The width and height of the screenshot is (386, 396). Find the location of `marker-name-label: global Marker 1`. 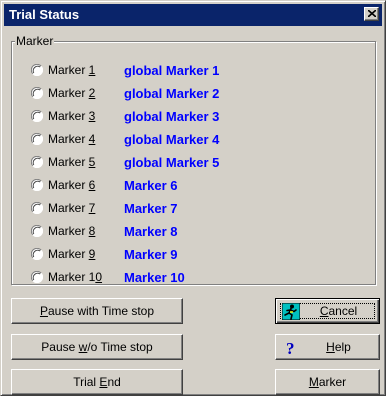

marker-name-label: global Marker 1 is located at coordinates (172, 70).